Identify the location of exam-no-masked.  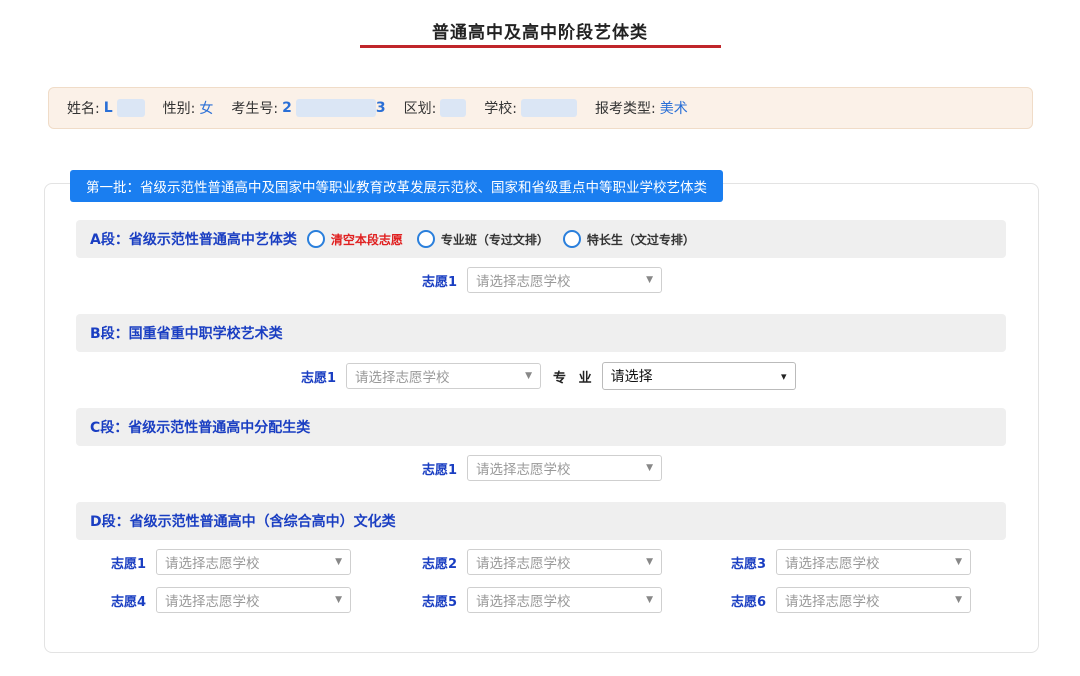
(335, 108).